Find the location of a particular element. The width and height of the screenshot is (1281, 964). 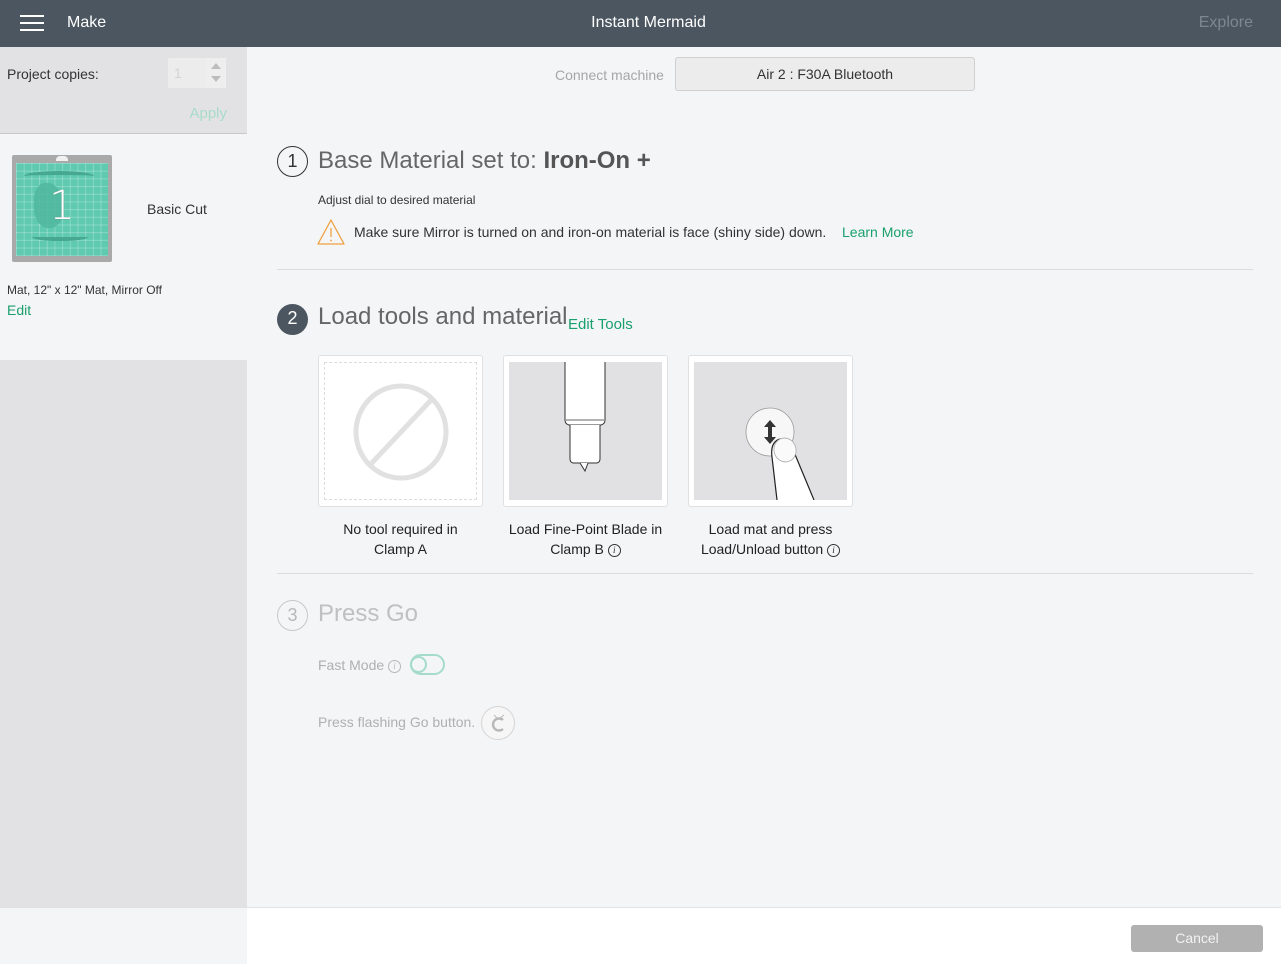

increment-arrow-icon is located at coordinates (216, 66).